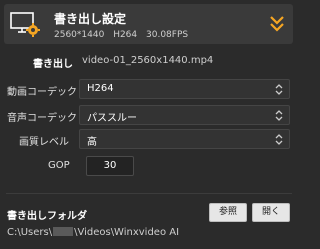 This screenshot has height=249, width=320. Describe the element at coordinates (30, 232) in the screenshot. I see `path-prefix: C:\Users\` at that location.